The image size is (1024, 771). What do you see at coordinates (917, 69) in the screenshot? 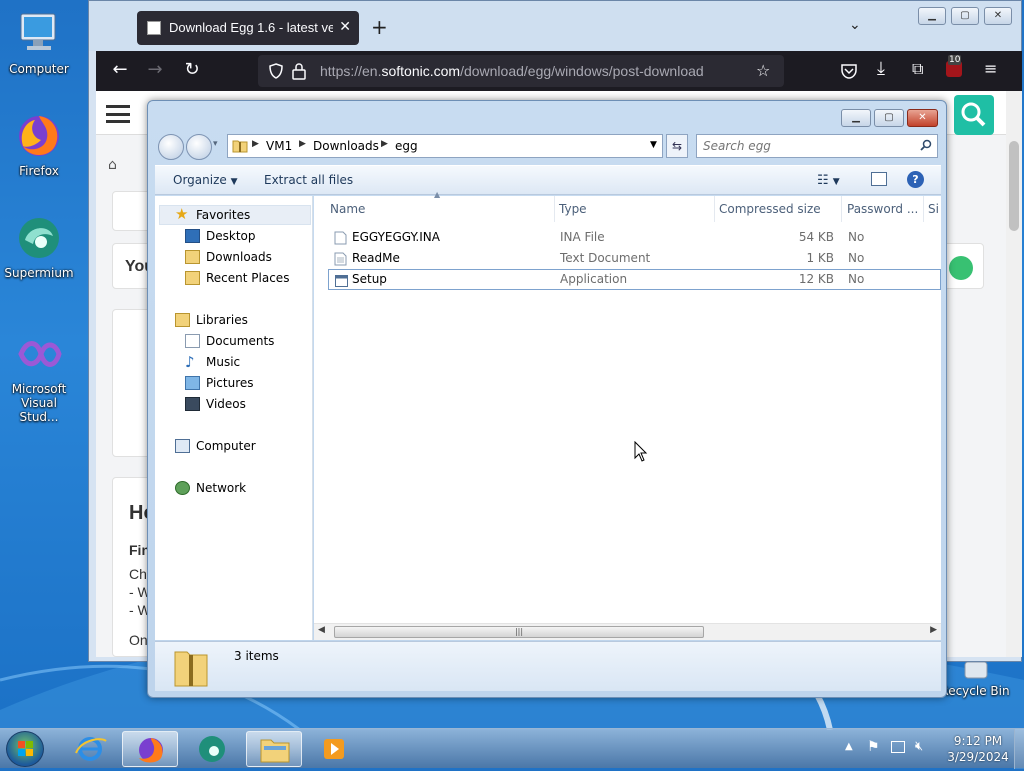
I see `extensions-icon: ⧉` at bounding box center [917, 69].